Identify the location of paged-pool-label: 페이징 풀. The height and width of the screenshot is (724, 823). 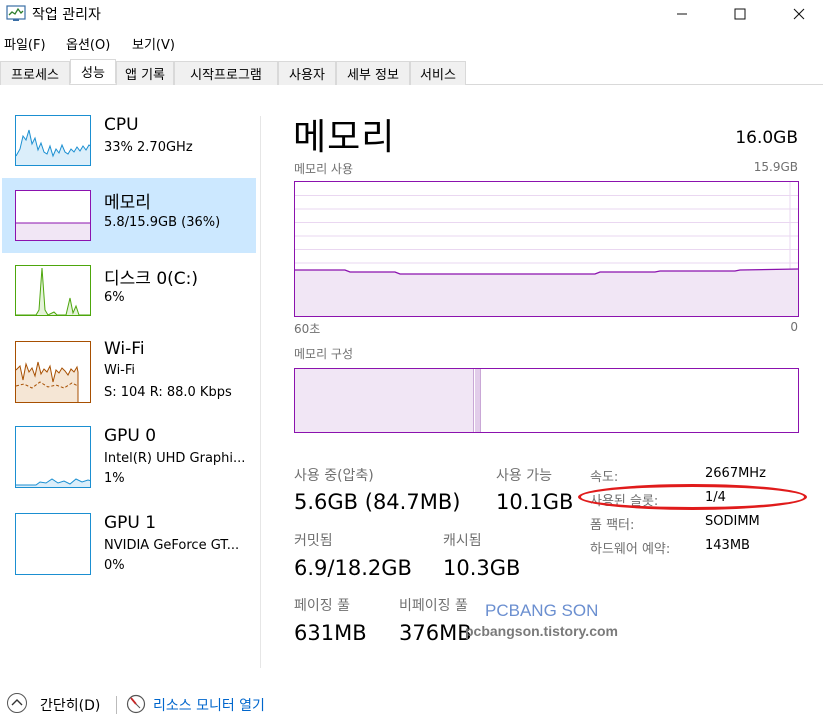
(322, 606).